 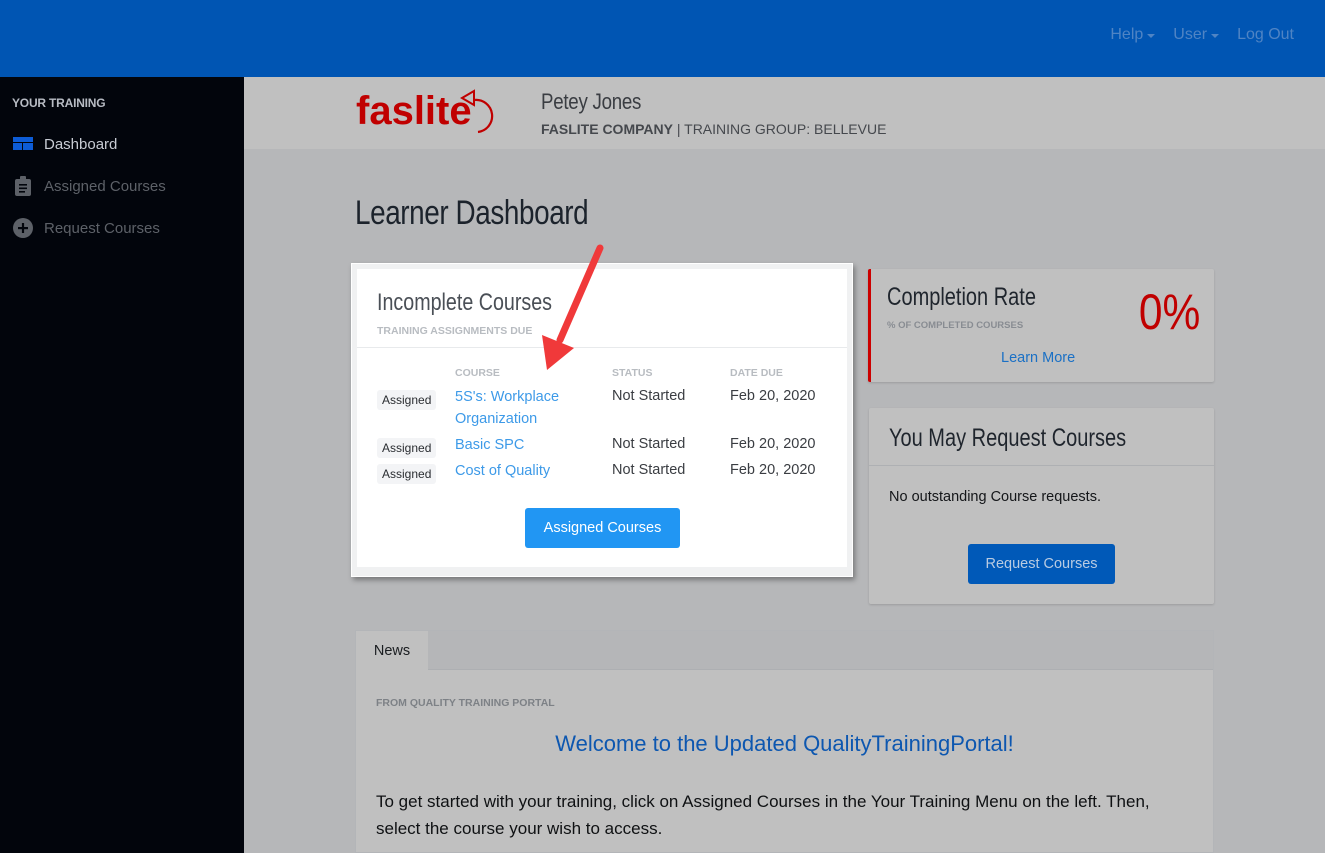 What do you see at coordinates (570, 312) in the screenshot?
I see `annotation-arrow-icon` at bounding box center [570, 312].